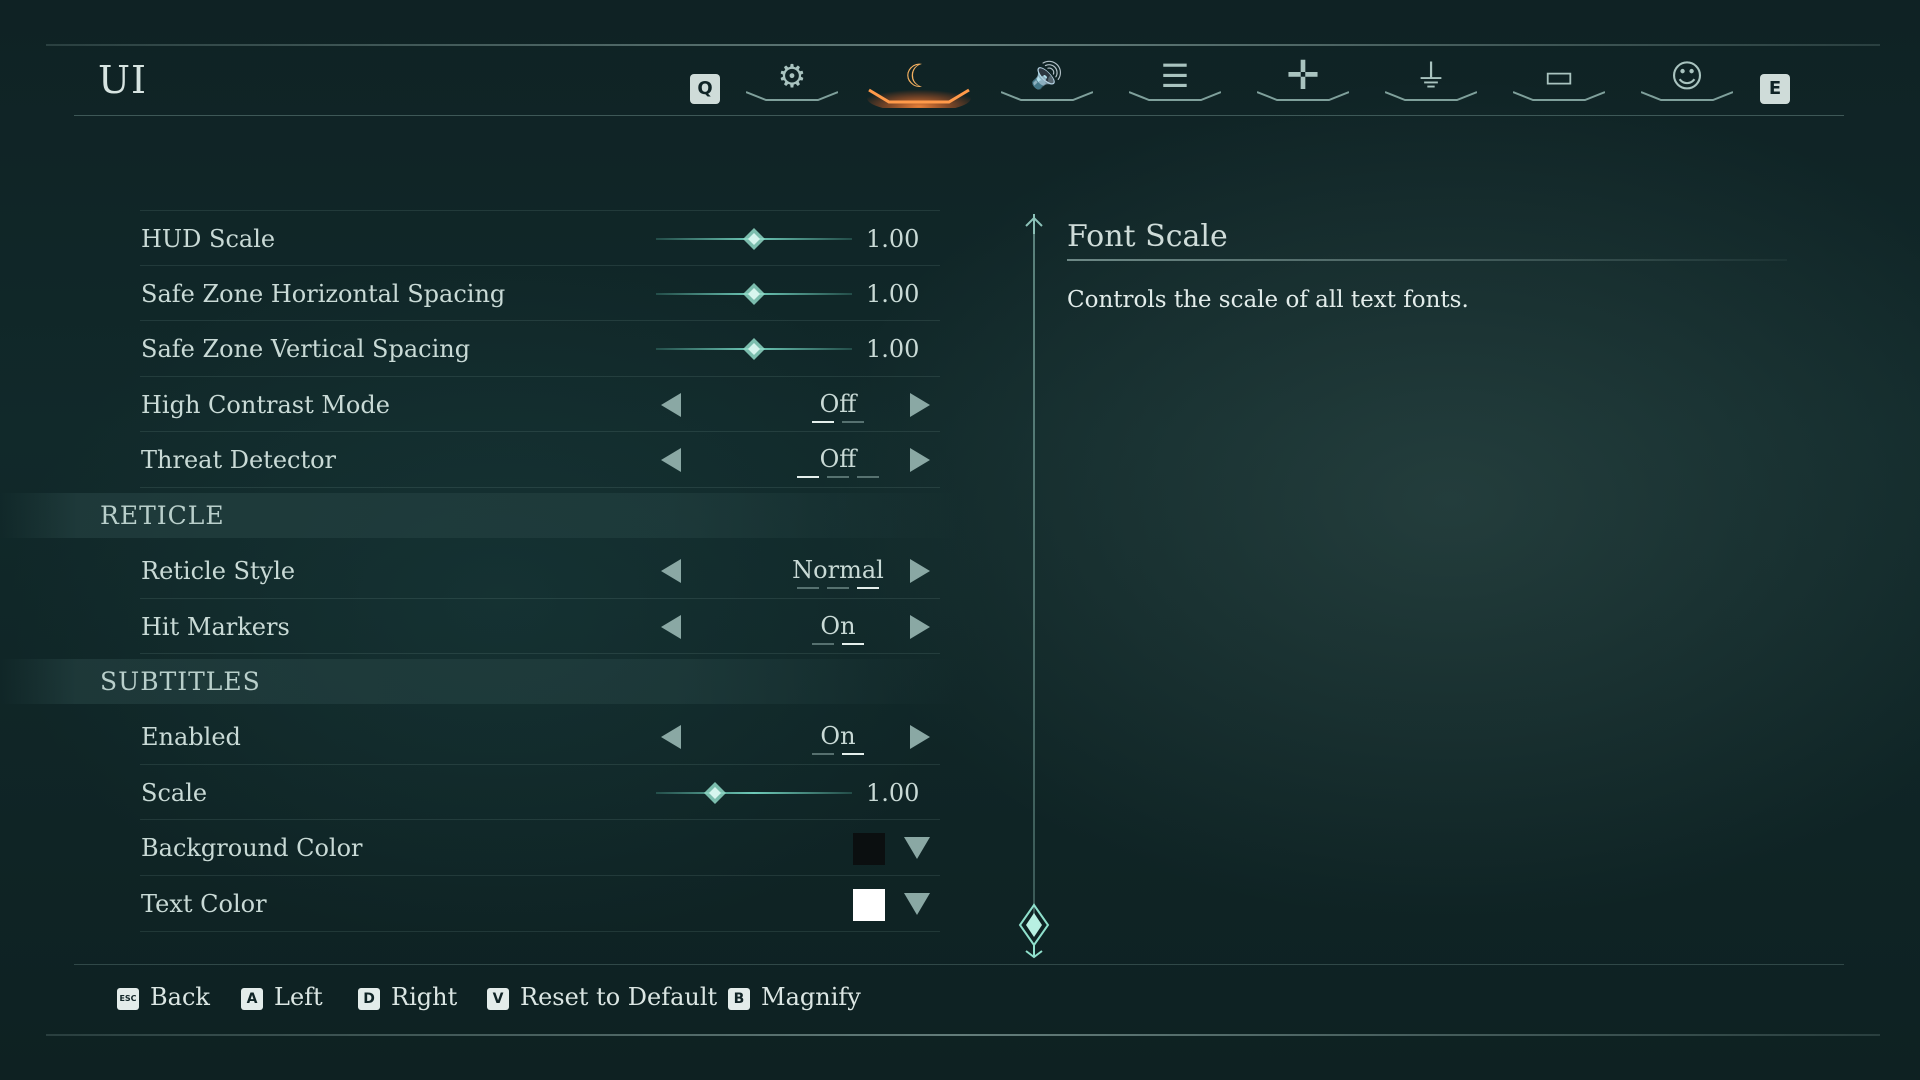 The height and width of the screenshot is (1080, 1920). I want to click on safe-zone-horizontal-slider, so click(754, 293).